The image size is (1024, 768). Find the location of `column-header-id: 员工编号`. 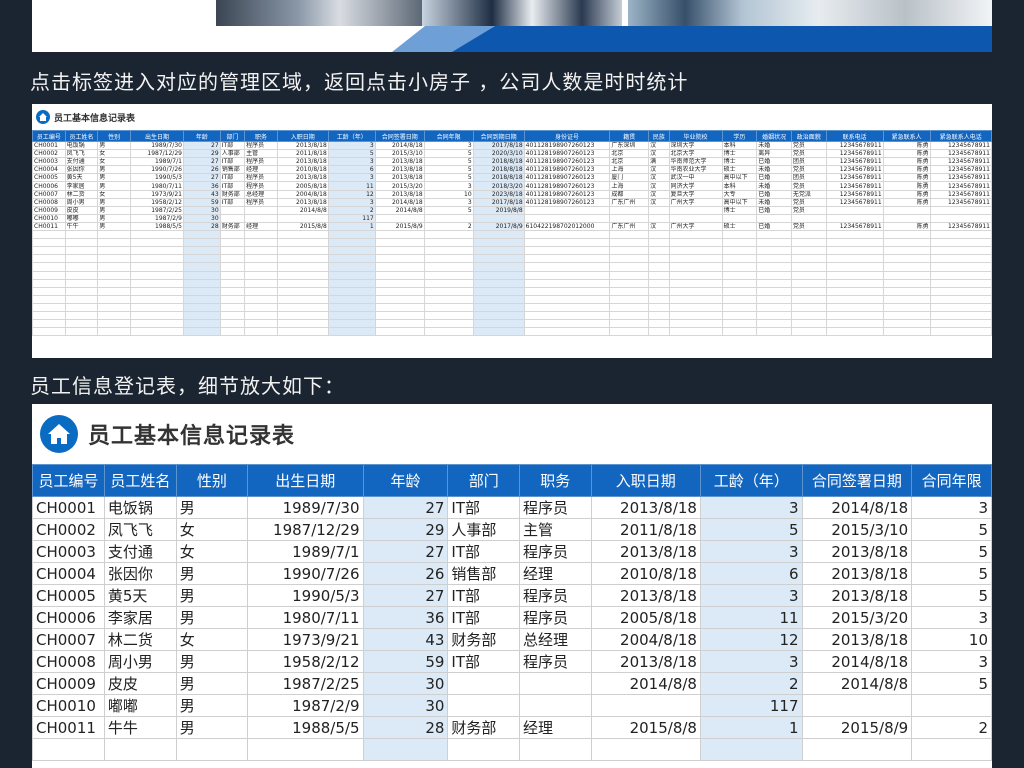

column-header-id: 员工编号 is located at coordinates (49, 136).